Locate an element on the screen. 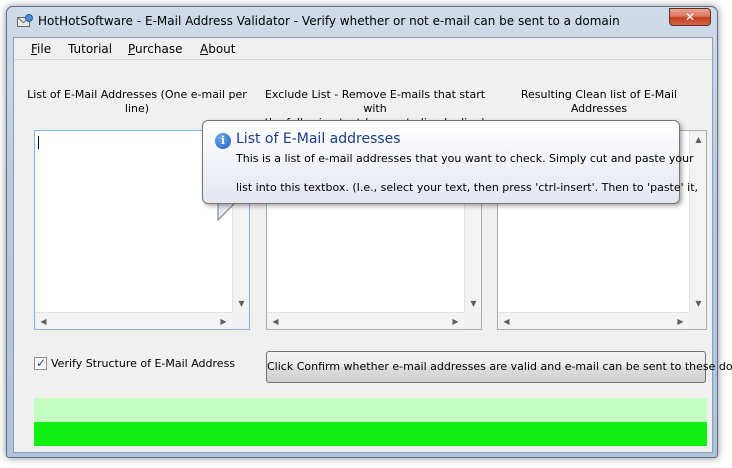 The height and width of the screenshot is (468, 732). tooltip-title: List of E-Mail addresses is located at coordinates (318, 139).